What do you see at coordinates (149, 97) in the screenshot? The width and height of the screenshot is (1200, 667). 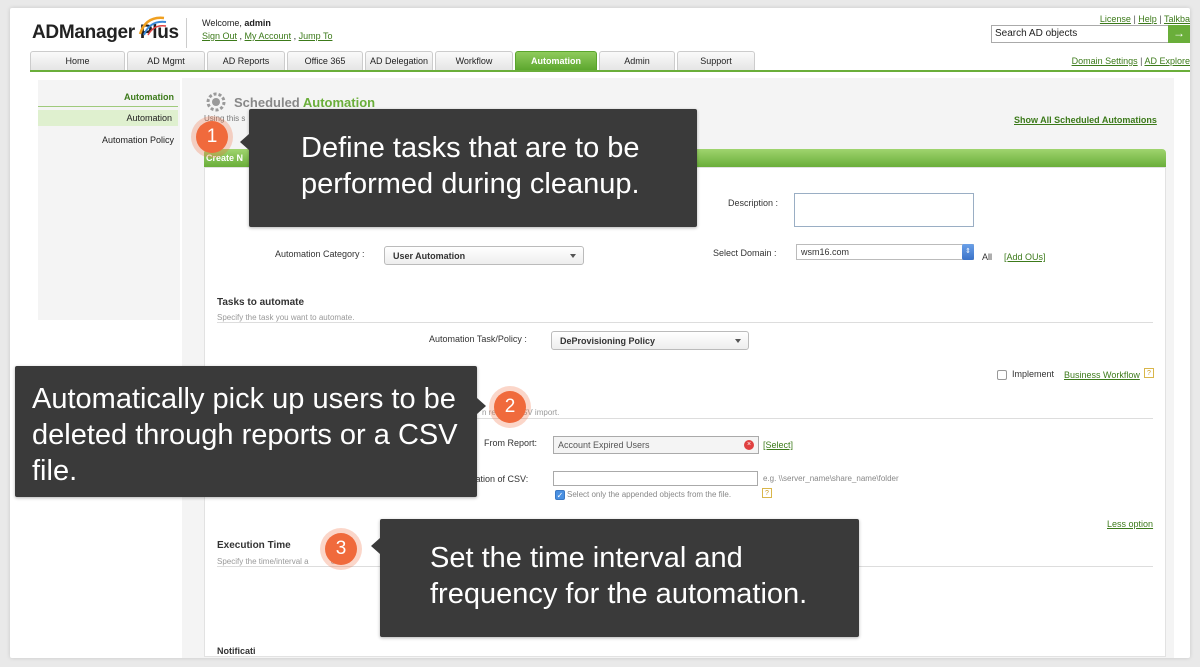 I see `sidebar-heading: Automation` at bounding box center [149, 97].